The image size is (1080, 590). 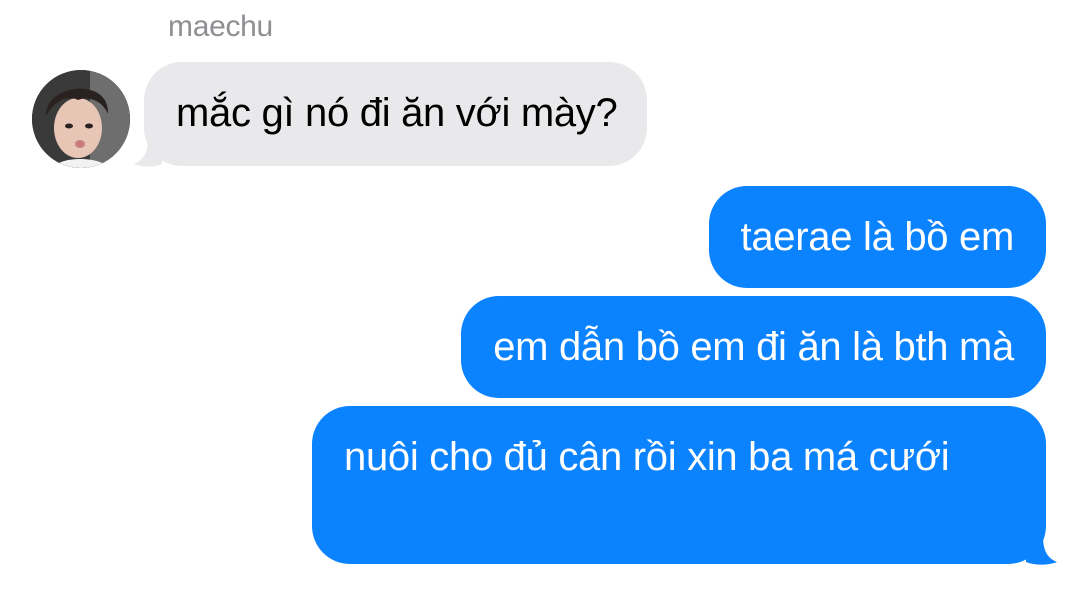 What do you see at coordinates (1041, 550) in the screenshot?
I see `outgoing-bubble-tail` at bounding box center [1041, 550].